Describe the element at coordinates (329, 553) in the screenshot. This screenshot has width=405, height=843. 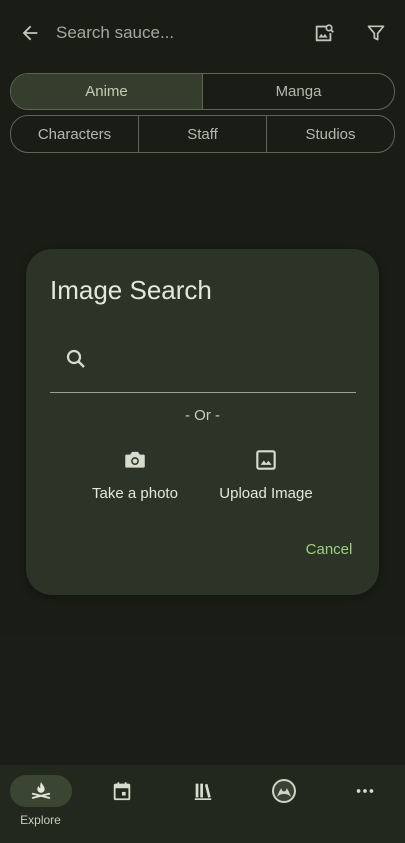
I see `cancel-button: Cancel` at that location.